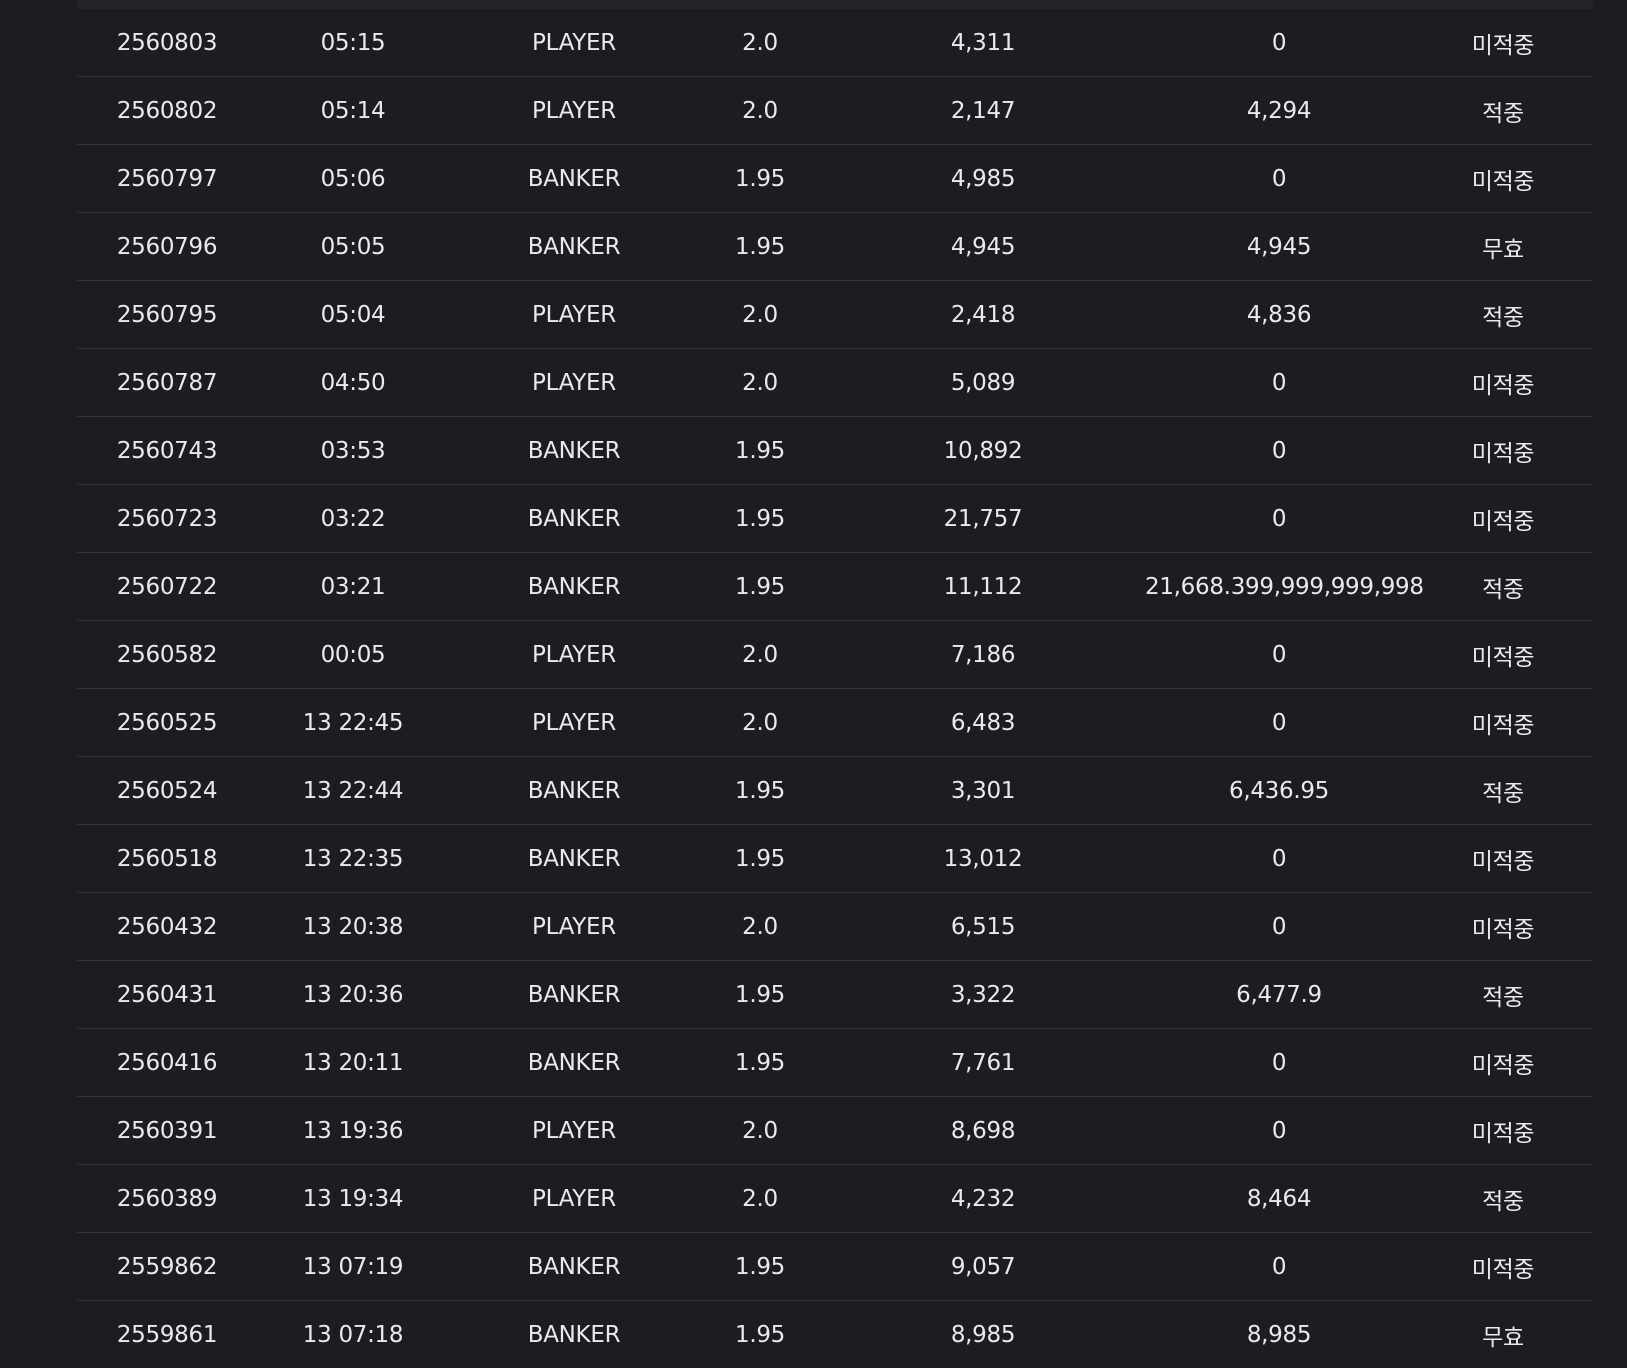 Image resolution: width=1627 pixels, height=1368 pixels. What do you see at coordinates (835, 791) in the screenshot?
I see `table-row: 2560524 13 22:44 BANKER 1.95 3,301 6,436.95 적중` at bounding box center [835, 791].